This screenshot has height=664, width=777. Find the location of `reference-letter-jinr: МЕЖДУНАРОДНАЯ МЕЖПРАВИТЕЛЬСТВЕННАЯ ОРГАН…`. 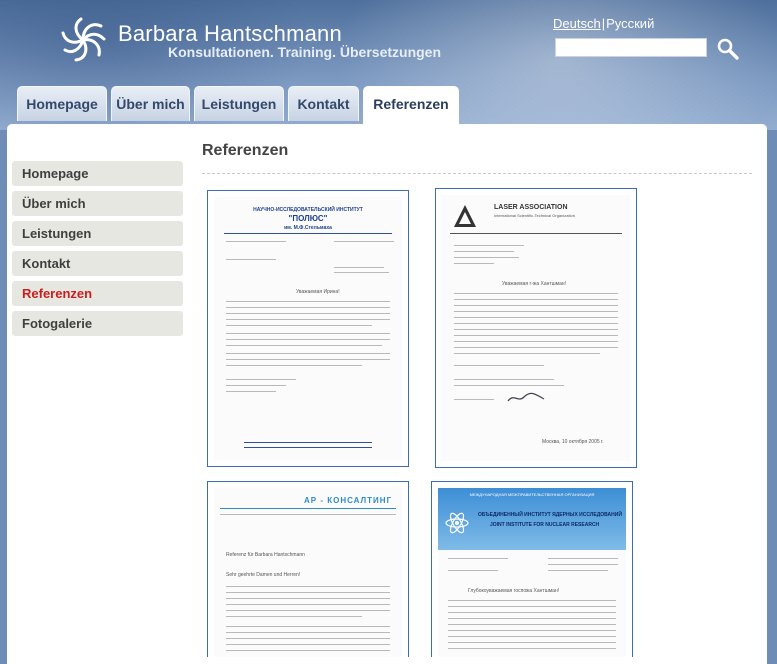

reference-letter-jinr: МЕЖДУНАРОДНАЯ МЕЖПРАВИТЕЛЬСТВЕННАЯ ОРГАН… is located at coordinates (532, 569).